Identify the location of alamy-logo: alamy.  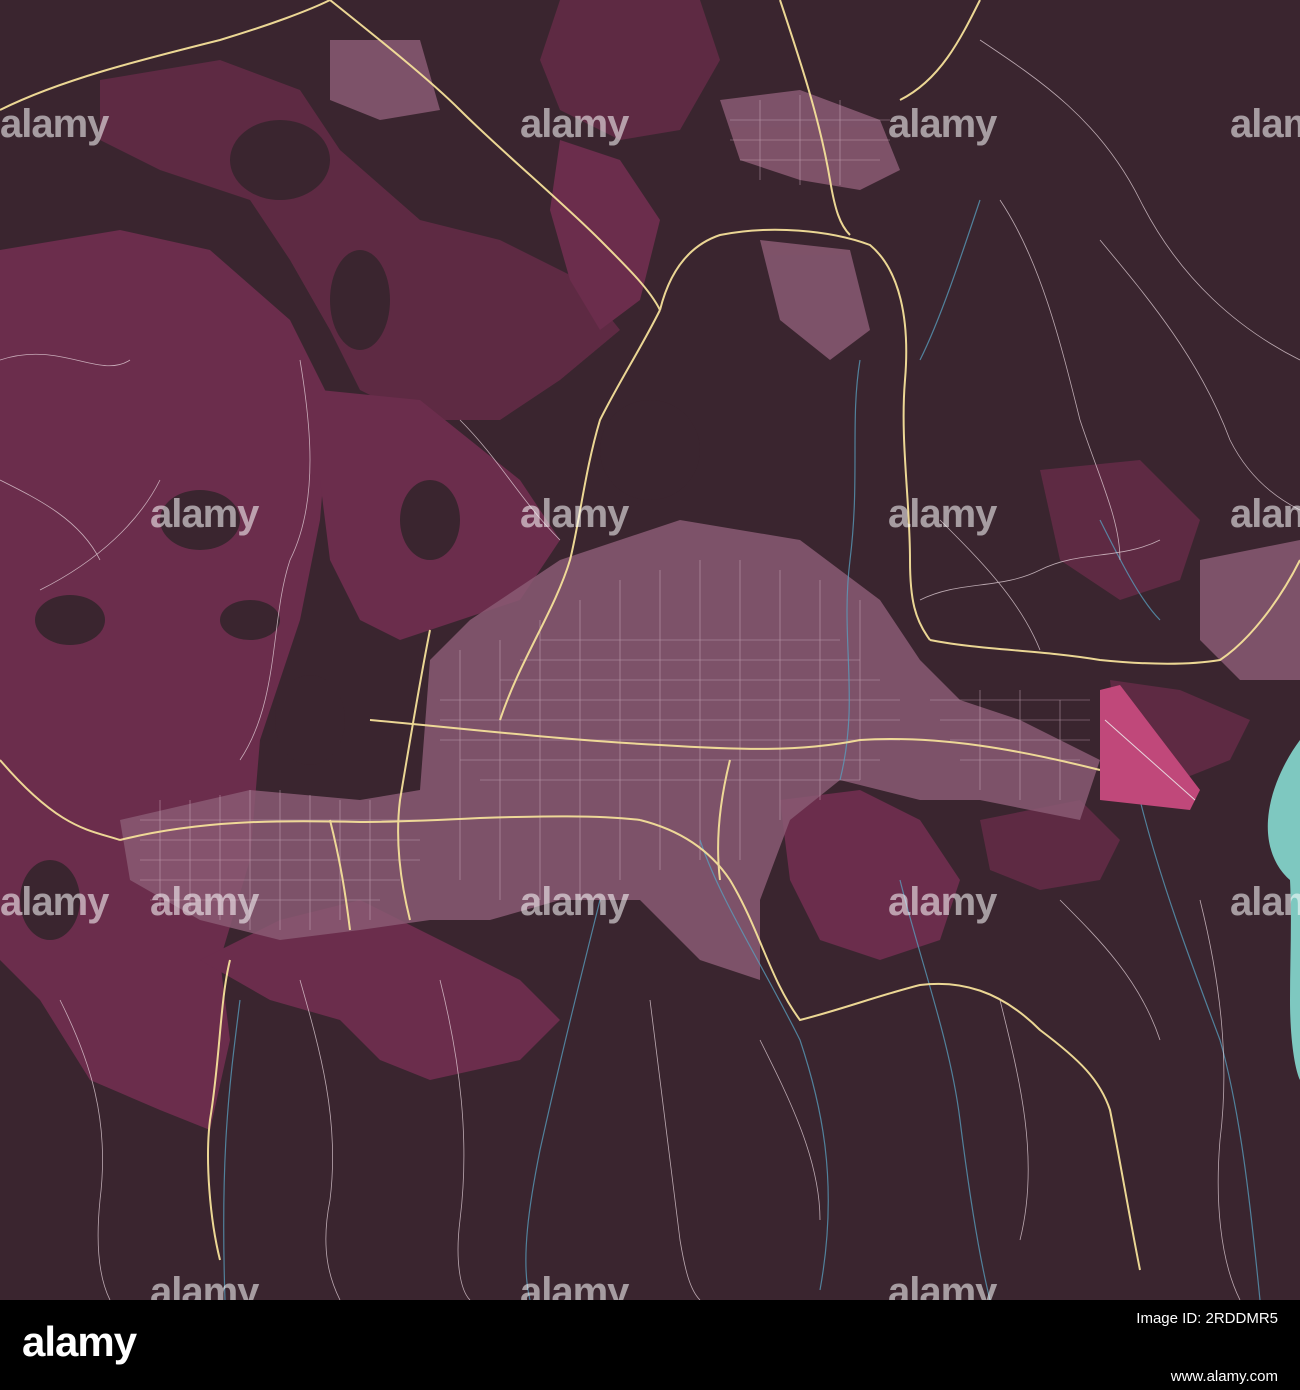
(79, 1341).